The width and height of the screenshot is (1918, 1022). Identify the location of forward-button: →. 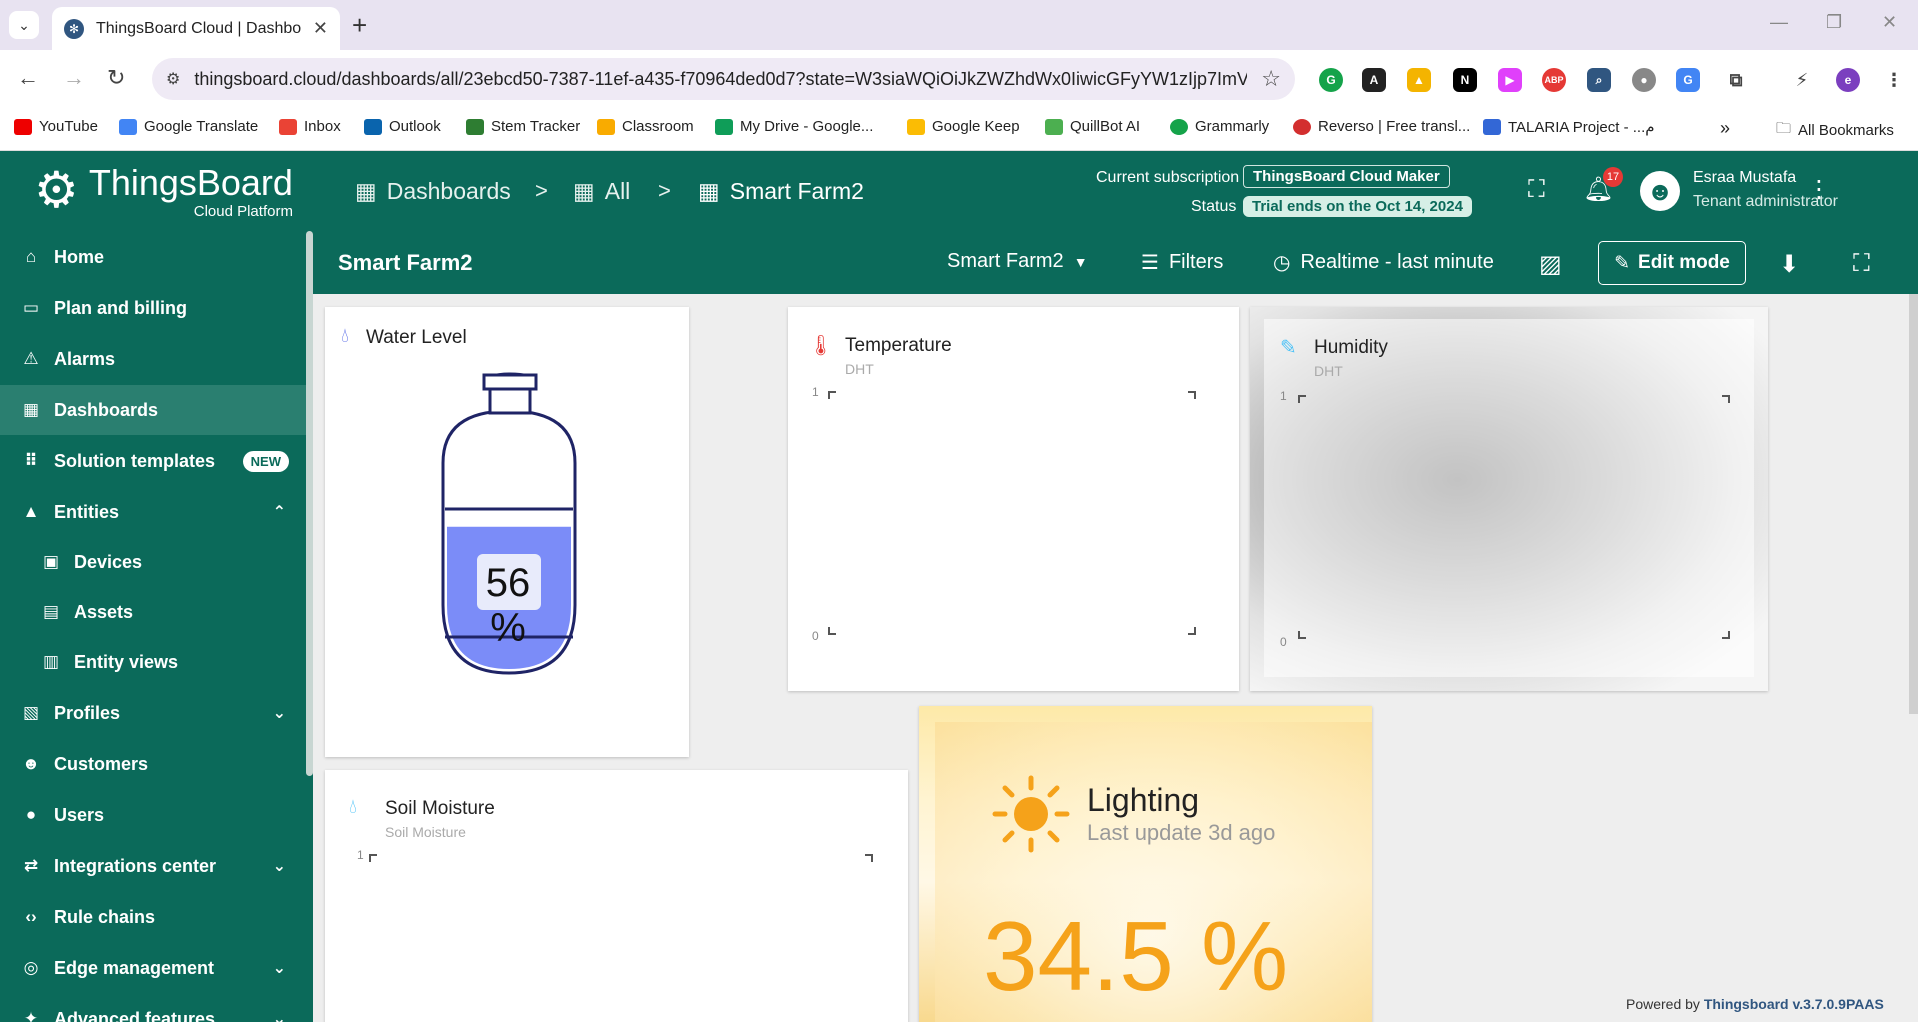
(74, 78).